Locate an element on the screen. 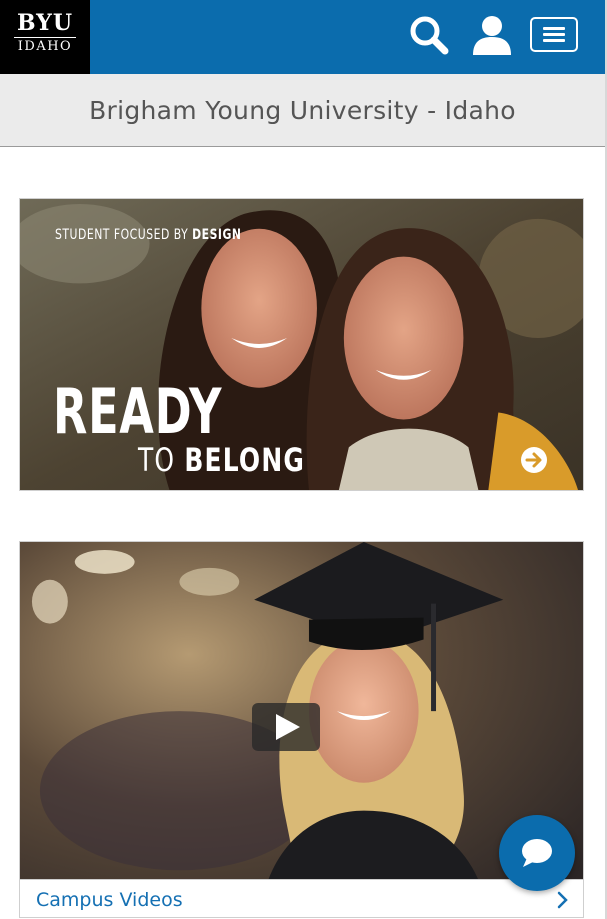 This screenshot has width=607, height=919. page-title: Brigham Young University - Idaho is located at coordinates (302, 110).